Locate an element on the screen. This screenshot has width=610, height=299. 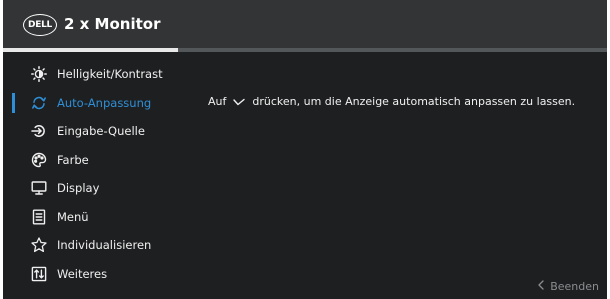
others-icon is located at coordinates (39, 274).